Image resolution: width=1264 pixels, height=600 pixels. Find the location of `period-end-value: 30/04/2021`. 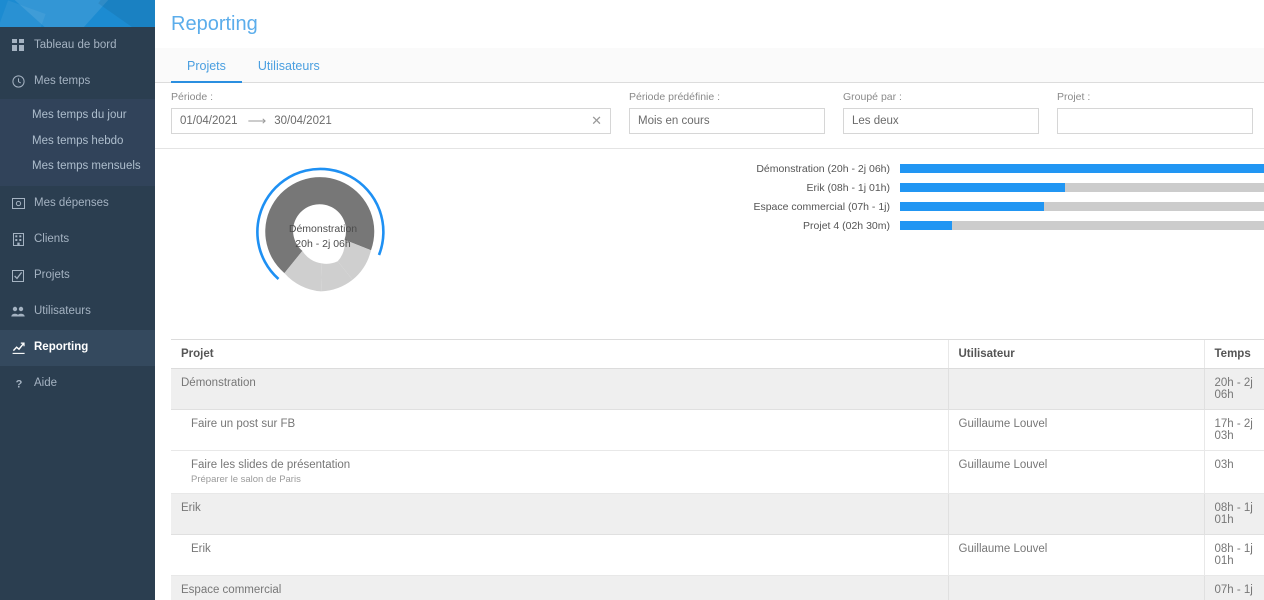

period-end-value: 30/04/2021 is located at coordinates (303, 121).